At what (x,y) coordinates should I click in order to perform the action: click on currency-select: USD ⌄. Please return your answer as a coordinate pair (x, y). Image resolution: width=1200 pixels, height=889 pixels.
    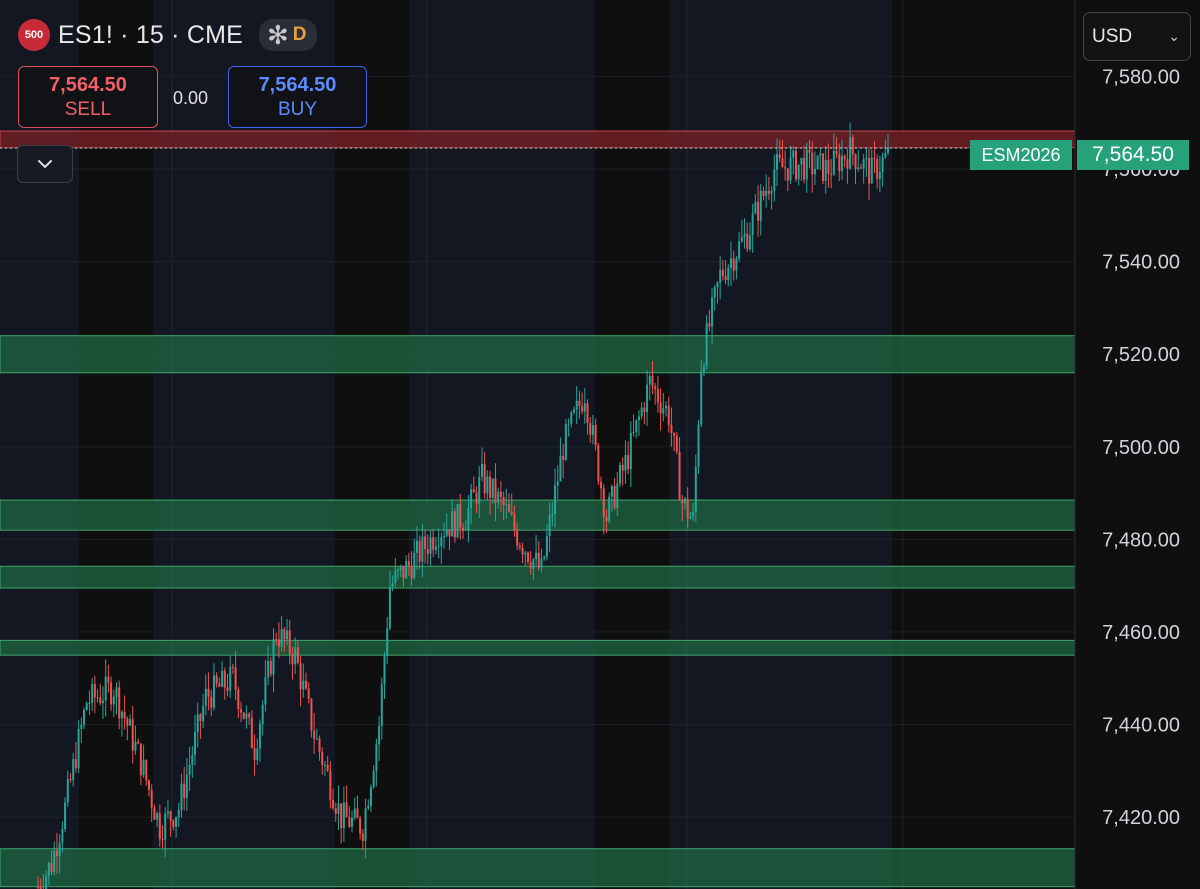
    Looking at the image, I should click on (1137, 36).